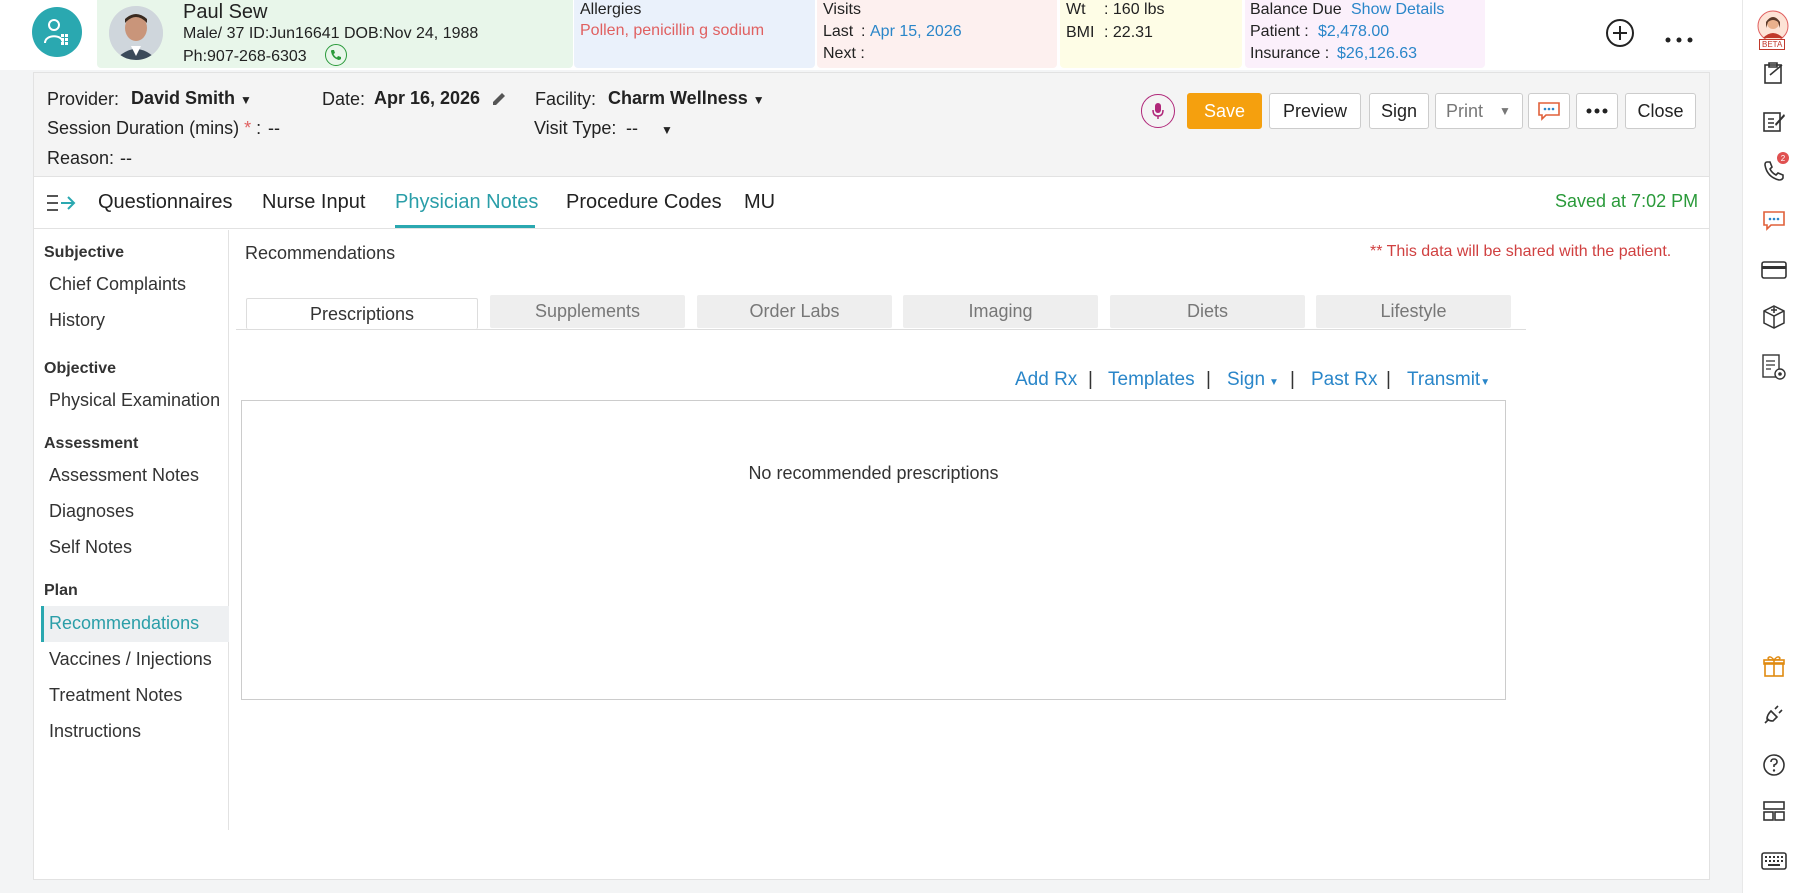 This screenshot has width=1802, height=893. Describe the element at coordinates (1774, 714) in the screenshot. I see `plugin-icon` at that location.